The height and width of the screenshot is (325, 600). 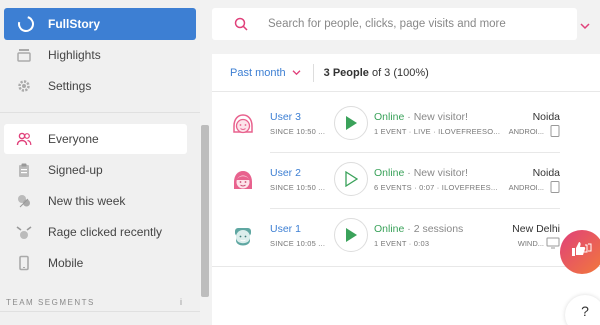 I want to click on fullstory-brand: FullStory, so click(x=100, y=24).